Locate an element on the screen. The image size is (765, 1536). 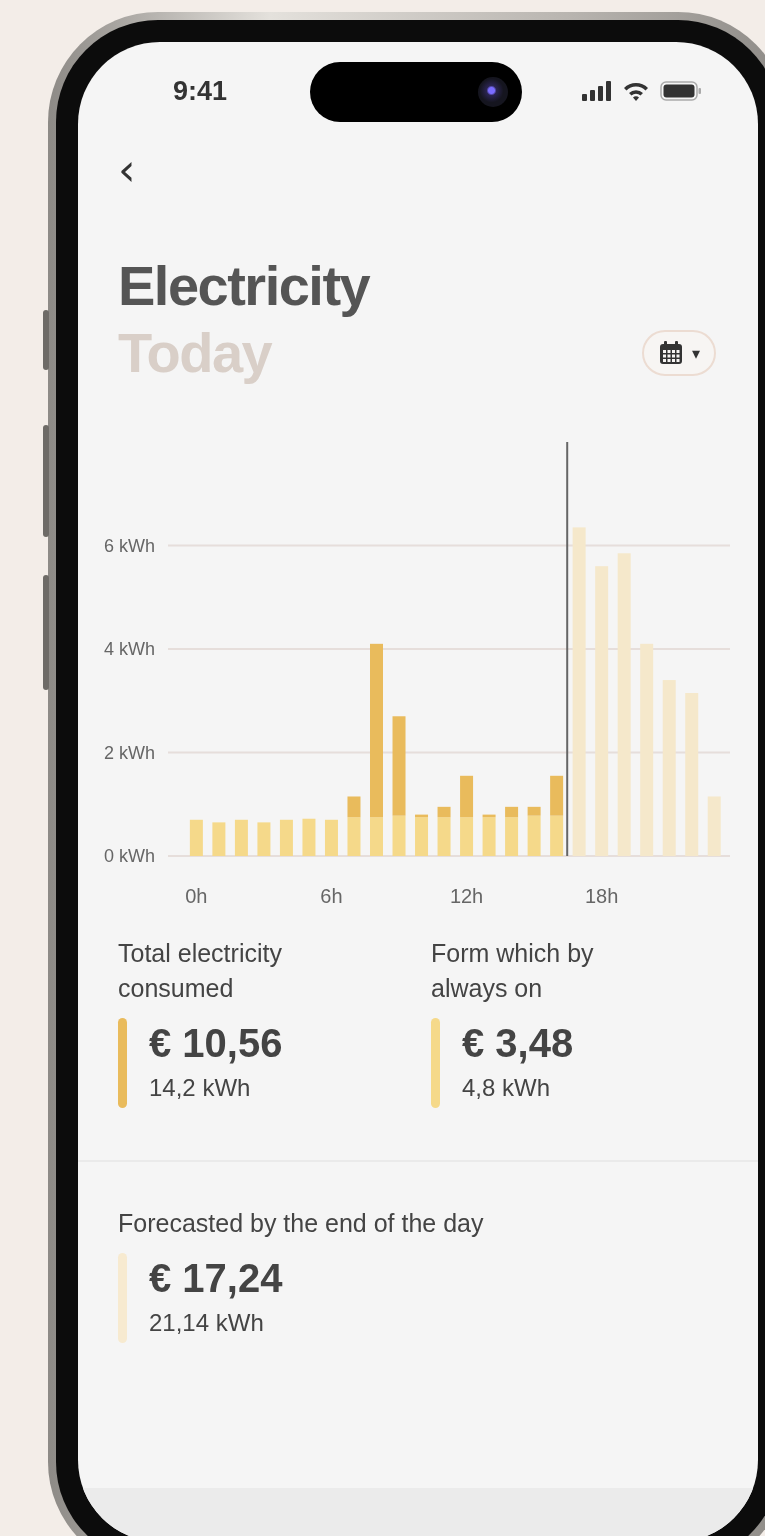
battery-icon is located at coordinates (681, 91).